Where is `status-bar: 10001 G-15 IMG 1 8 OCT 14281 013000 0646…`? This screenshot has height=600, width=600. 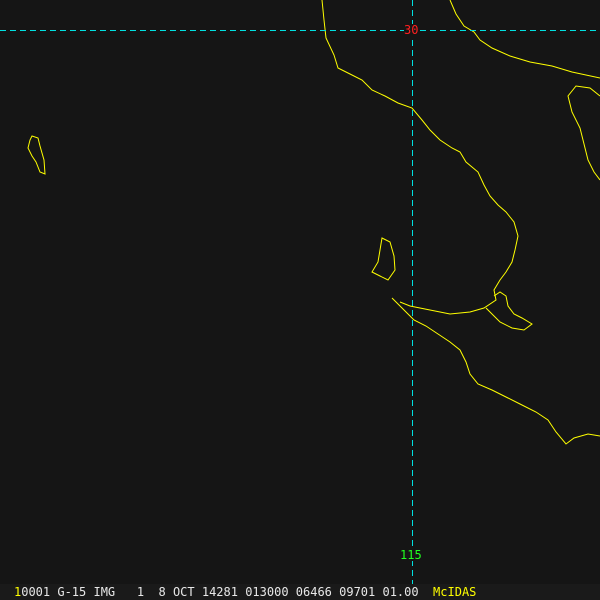
status-bar: 10001 G-15 IMG 1 8 OCT 14281 013000 0646… is located at coordinates (300, 592).